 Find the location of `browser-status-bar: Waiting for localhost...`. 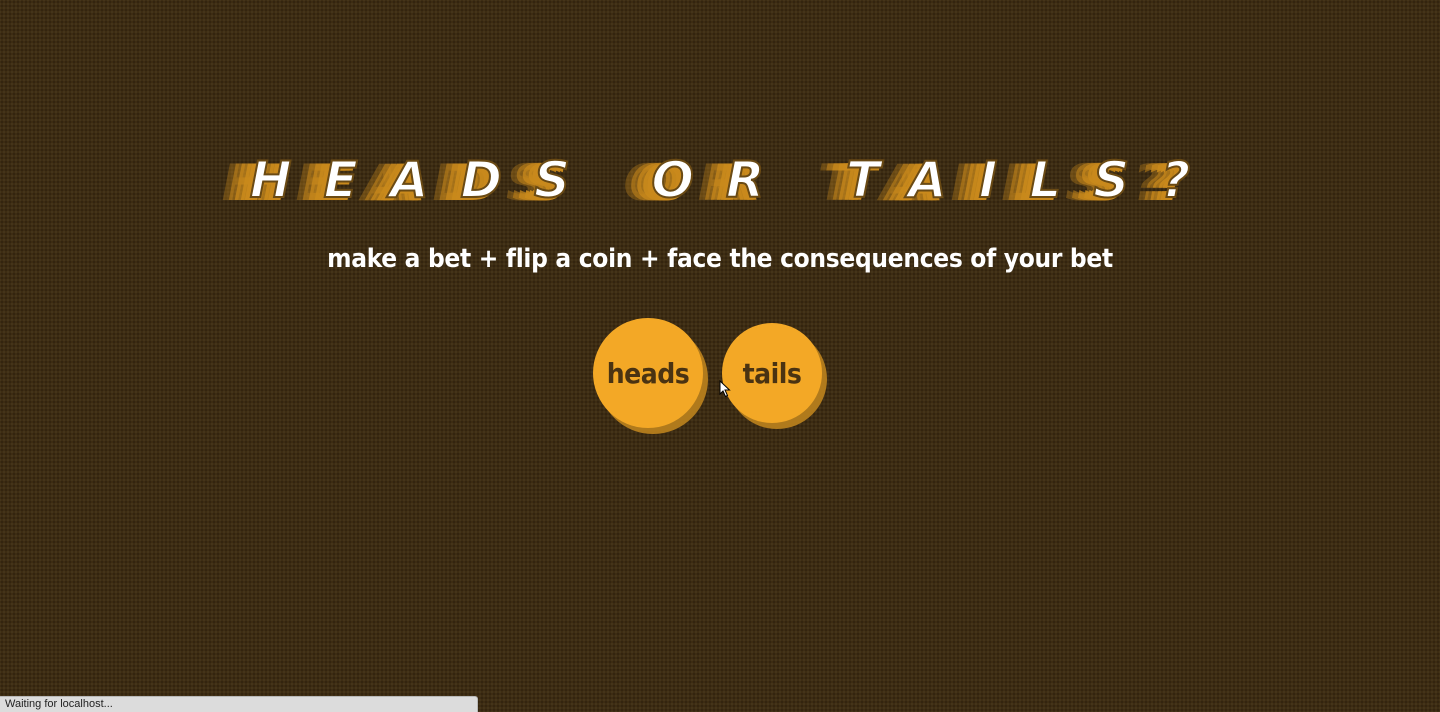

browser-status-bar: Waiting for localhost... is located at coordinates (239, 704).